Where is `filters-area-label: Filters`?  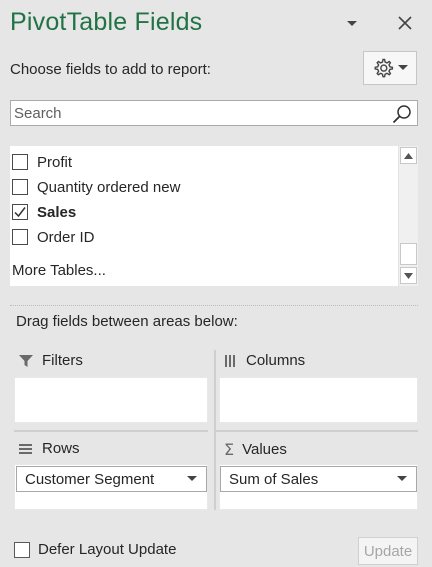
filters-area-label: Filters is located at coordinates (62, 360).